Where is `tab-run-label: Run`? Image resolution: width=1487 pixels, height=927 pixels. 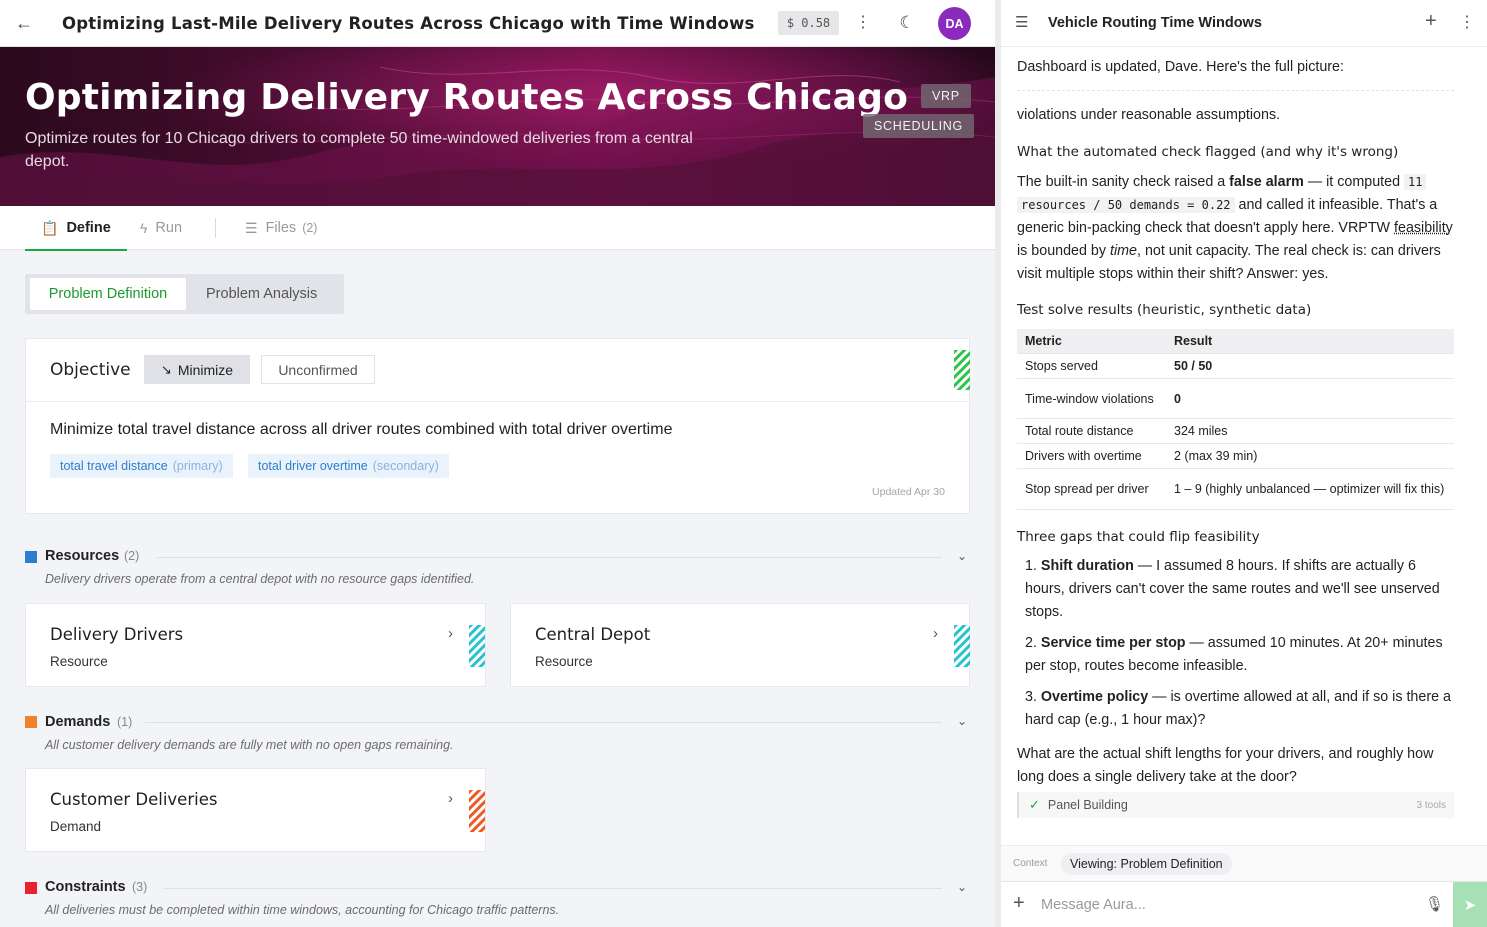 tab-run-label: Run is located at coordinates (169, 228).